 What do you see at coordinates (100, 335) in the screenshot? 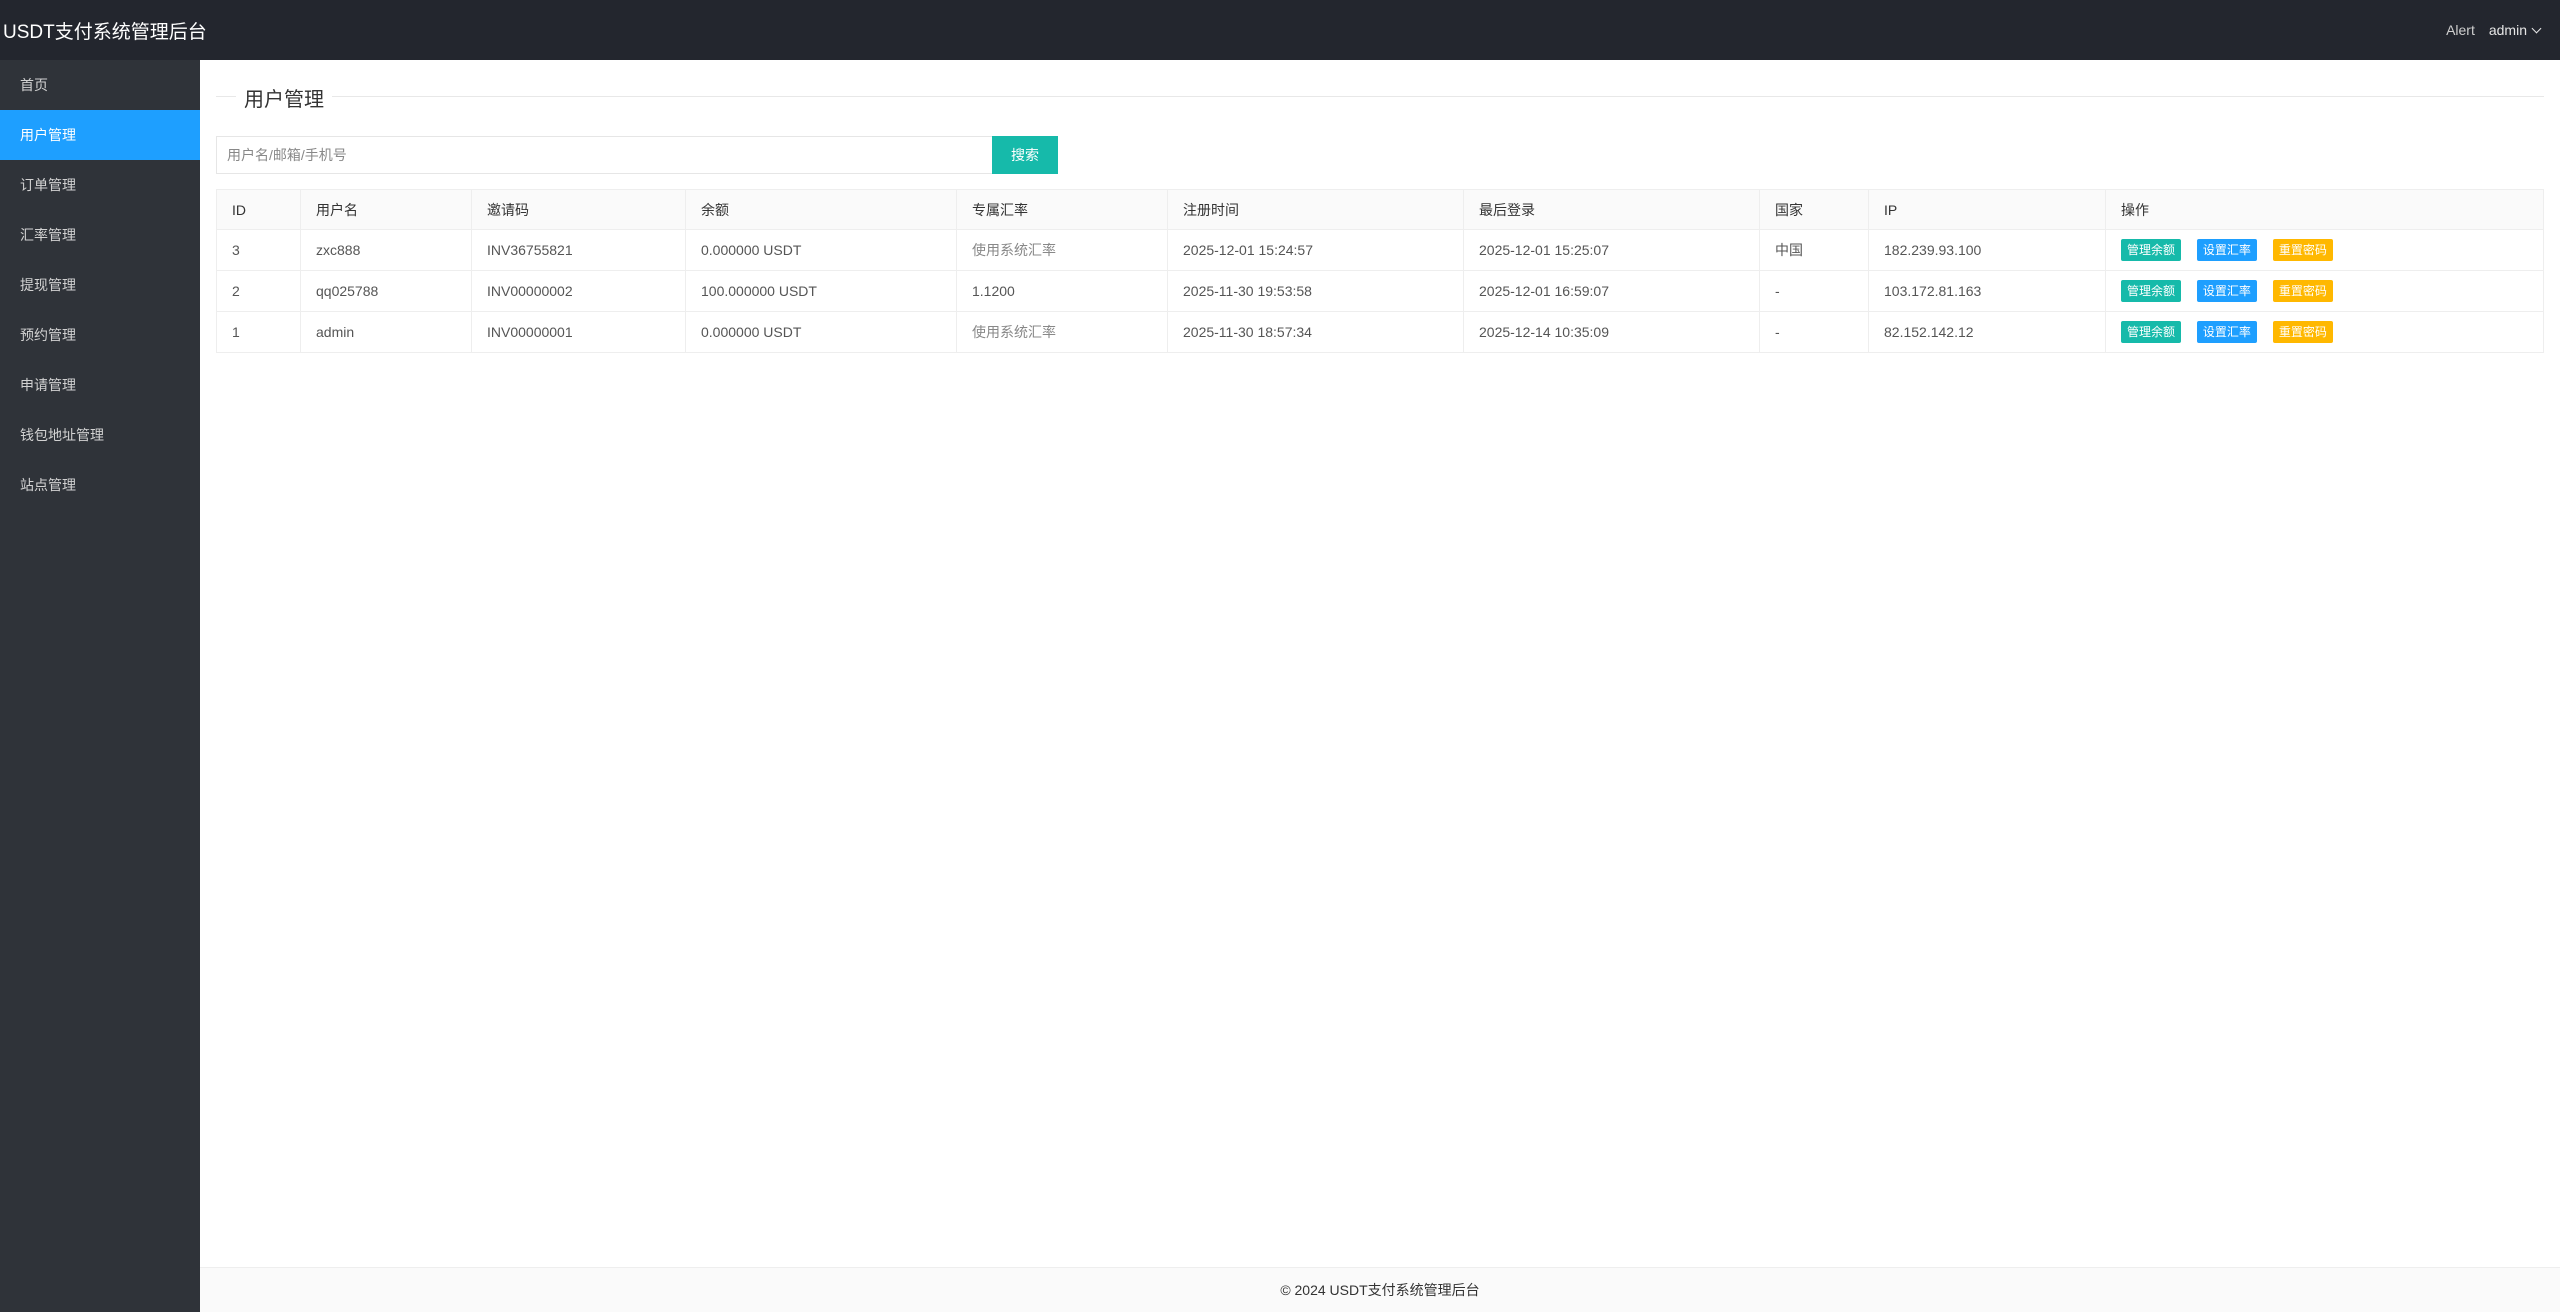
I see `sidebar-item-reservations: 预约管理` at bounding box center [100, 335].